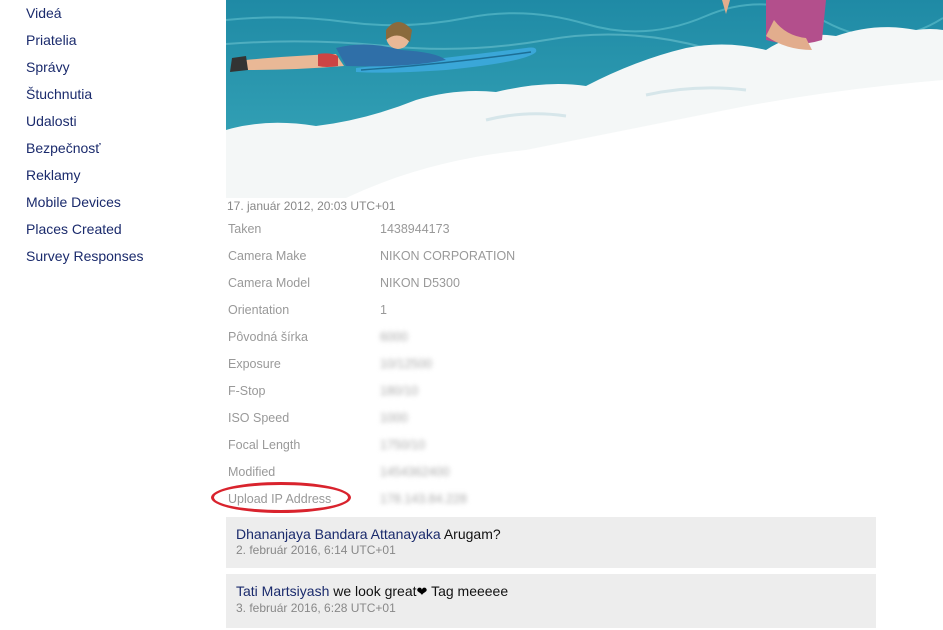  I want to click on meta-label: F-Stop, so click(247, 391).